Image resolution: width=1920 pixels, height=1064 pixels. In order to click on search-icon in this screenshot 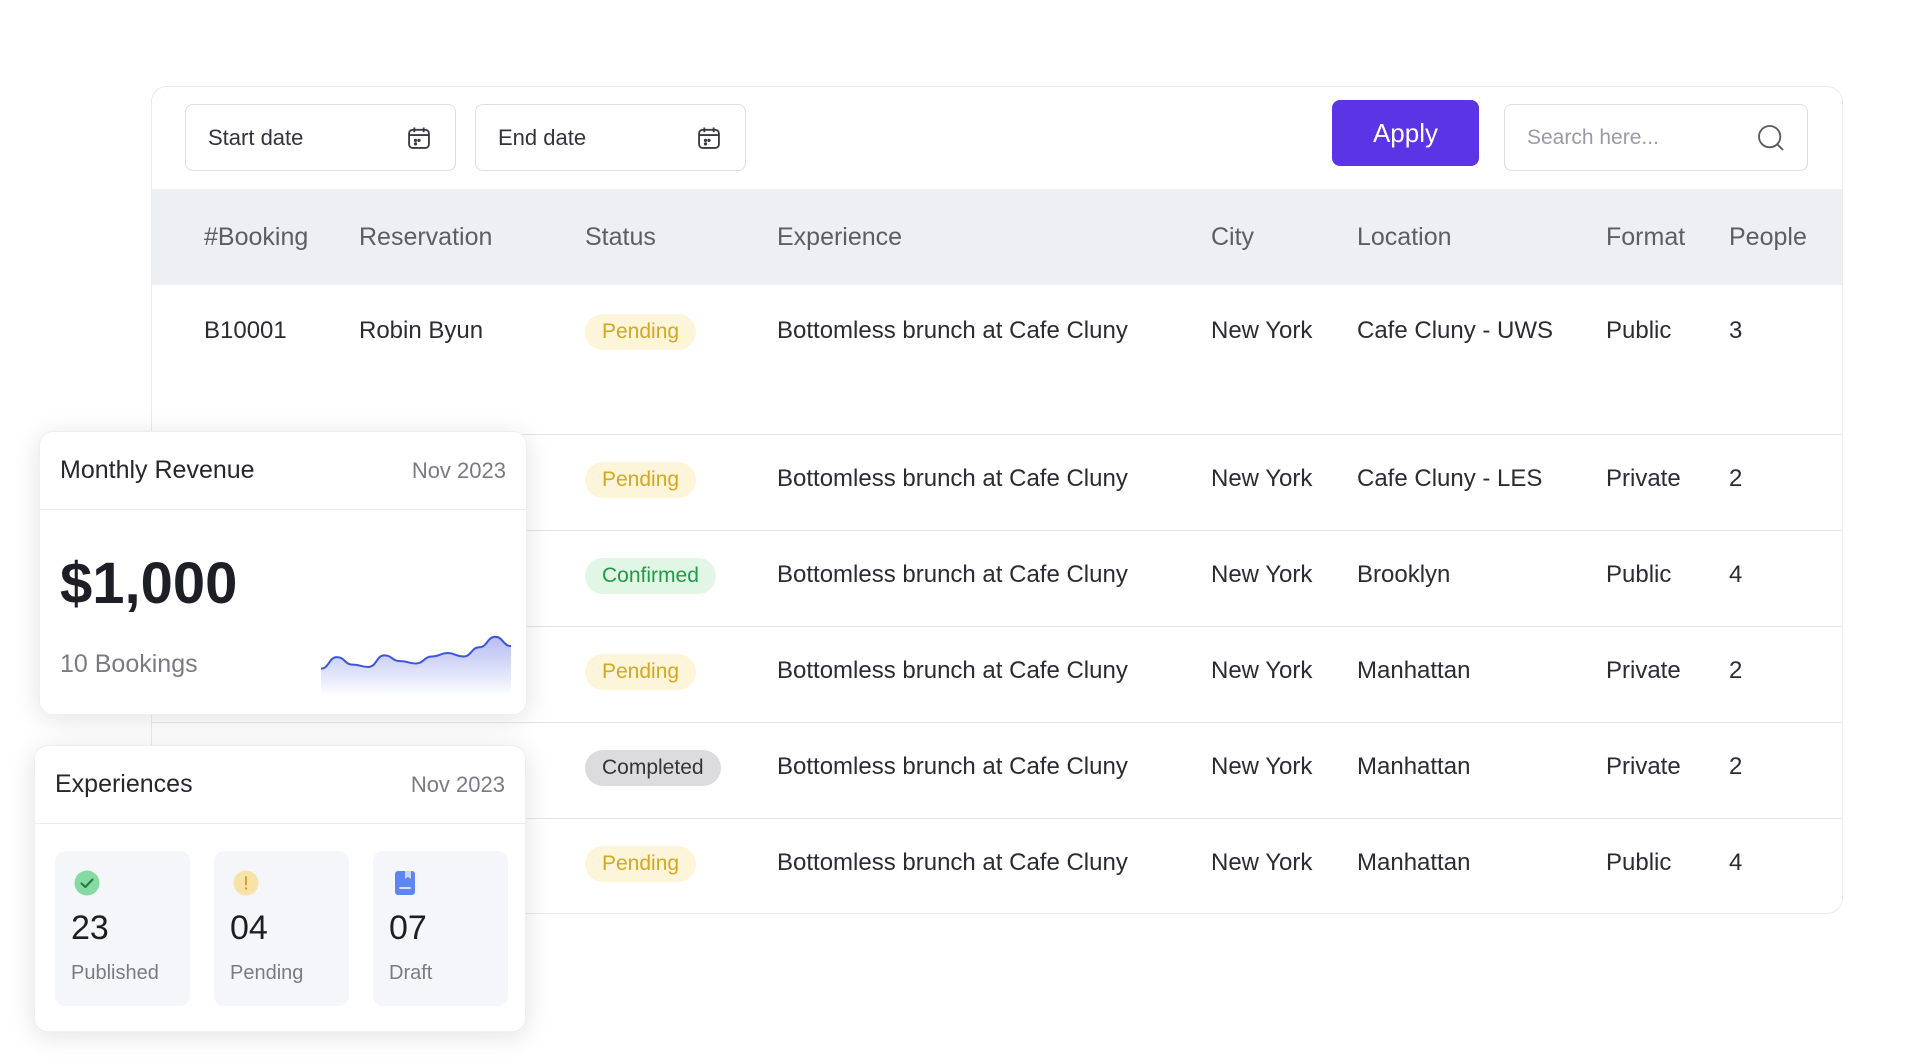, I will do `click(1771, 138)`.